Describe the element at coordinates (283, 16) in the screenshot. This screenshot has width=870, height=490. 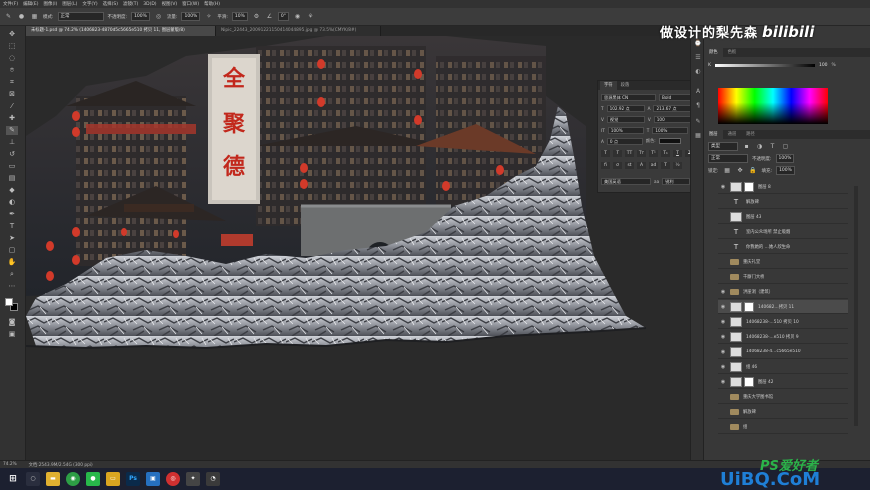
I see `angle-field: 0°` at that location.